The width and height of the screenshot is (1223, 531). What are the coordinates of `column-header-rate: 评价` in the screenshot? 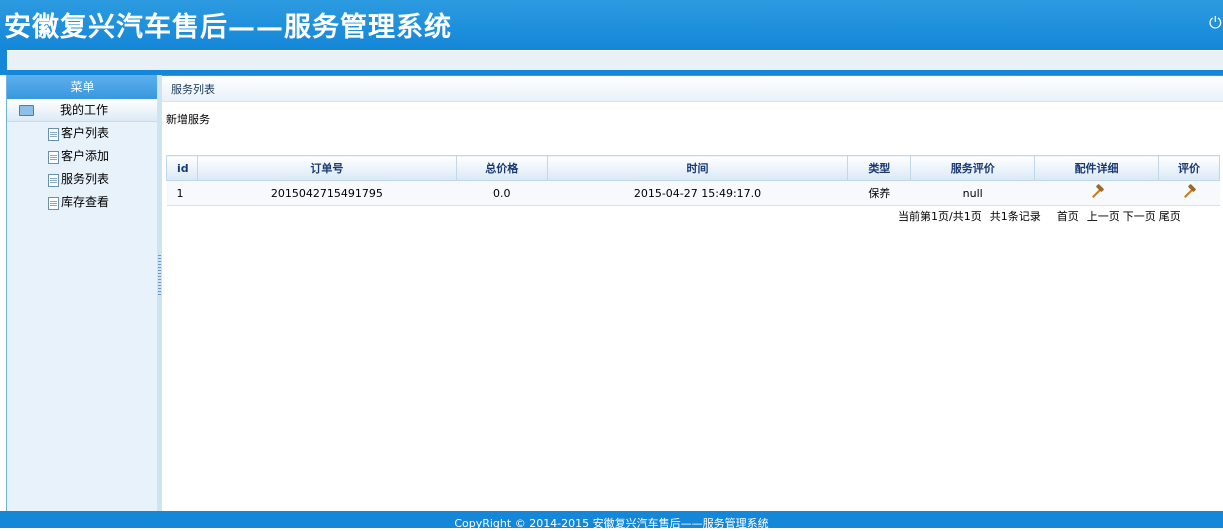 It's located at (1189, 168).